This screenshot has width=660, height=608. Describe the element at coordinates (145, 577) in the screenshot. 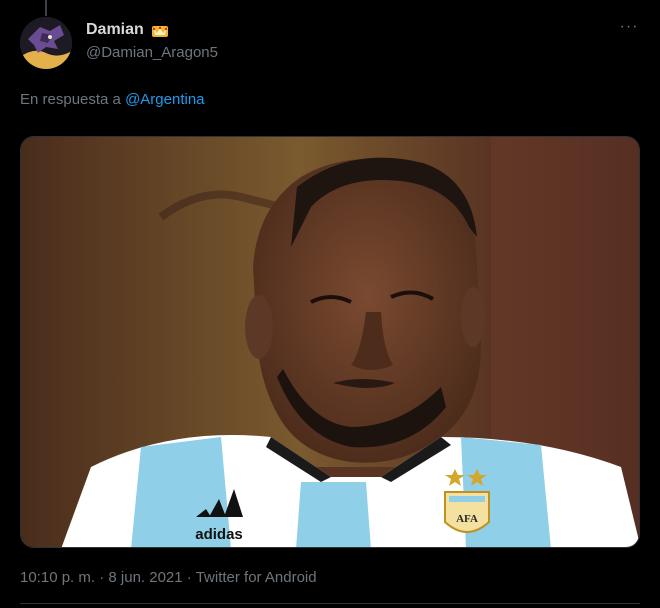

I see `tweet-date: 8 jun. 2021` at that location.